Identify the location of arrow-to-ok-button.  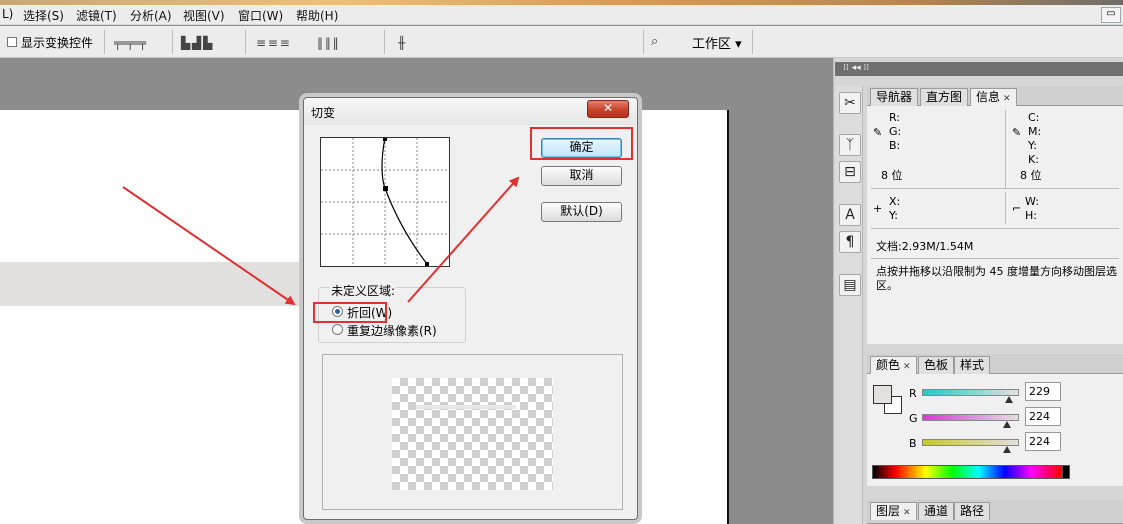
(463, 239).